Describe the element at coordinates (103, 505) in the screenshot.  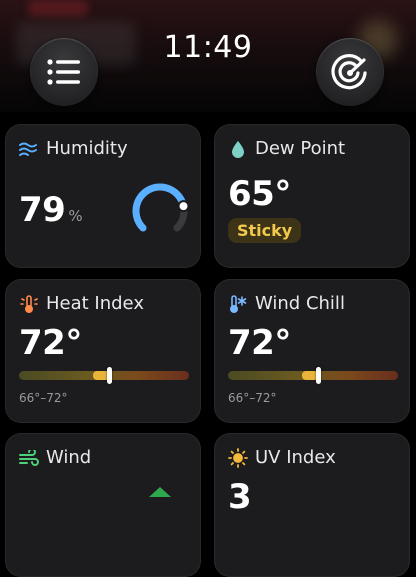
I see `wind-card: Wind` at that location.